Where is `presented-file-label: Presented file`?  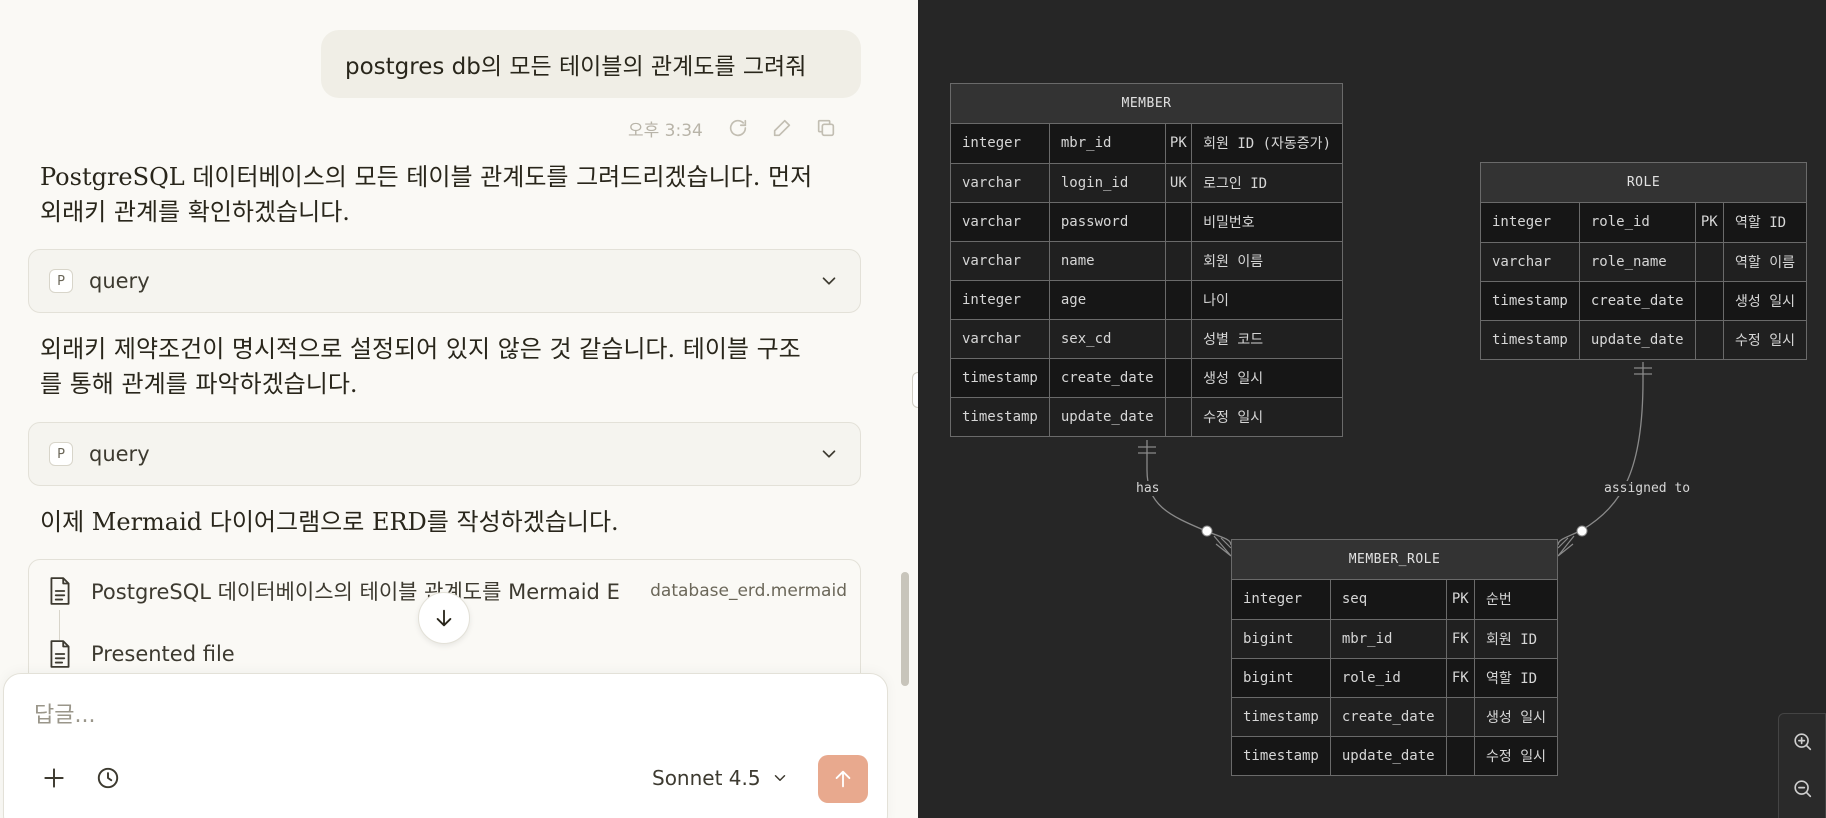
presented-file-label: Presented file is located at coordinates (163, 654).